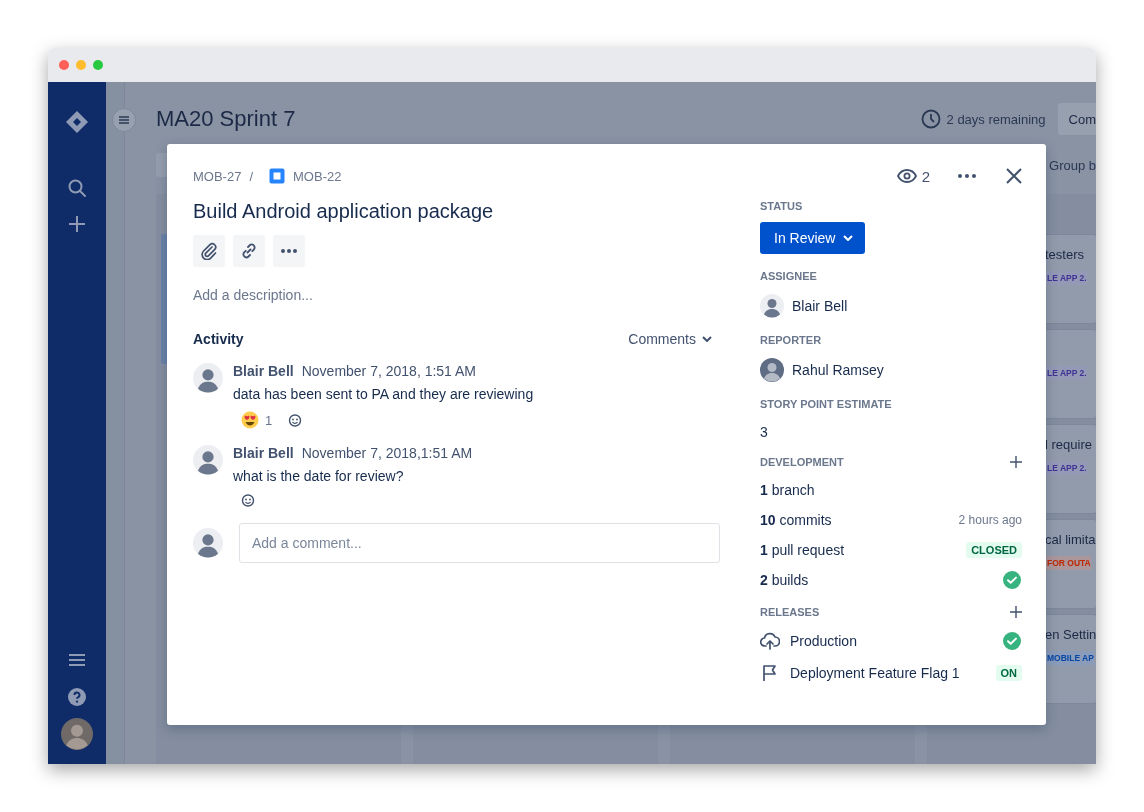 The image size is (1144, 812). I want to click on comments-filter-dropdown: Comments, so click(670, 339).